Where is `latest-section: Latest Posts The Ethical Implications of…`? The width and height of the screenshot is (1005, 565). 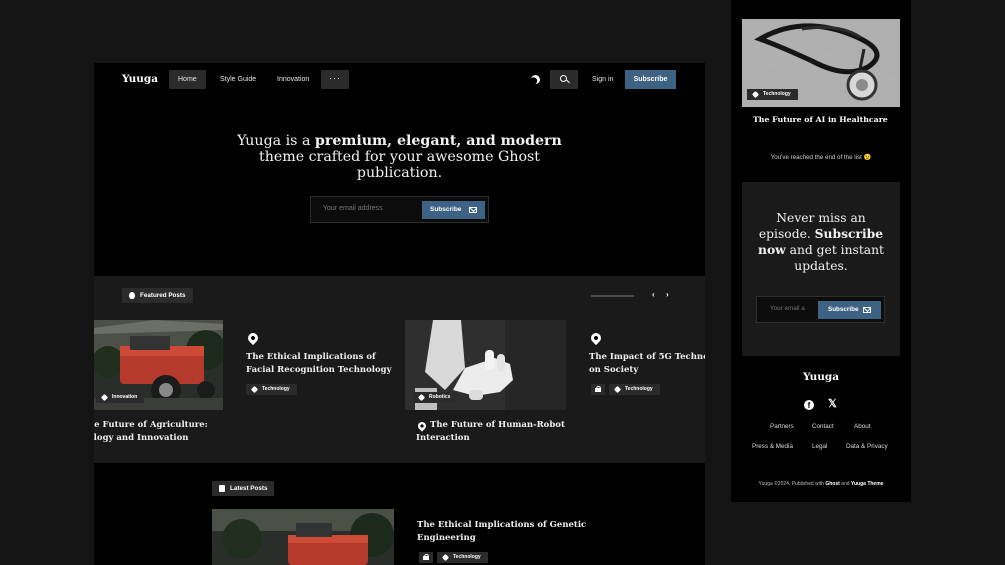 latest-section: Latest Posts The Ethical Implications of… is located at coordinates (399, 514).